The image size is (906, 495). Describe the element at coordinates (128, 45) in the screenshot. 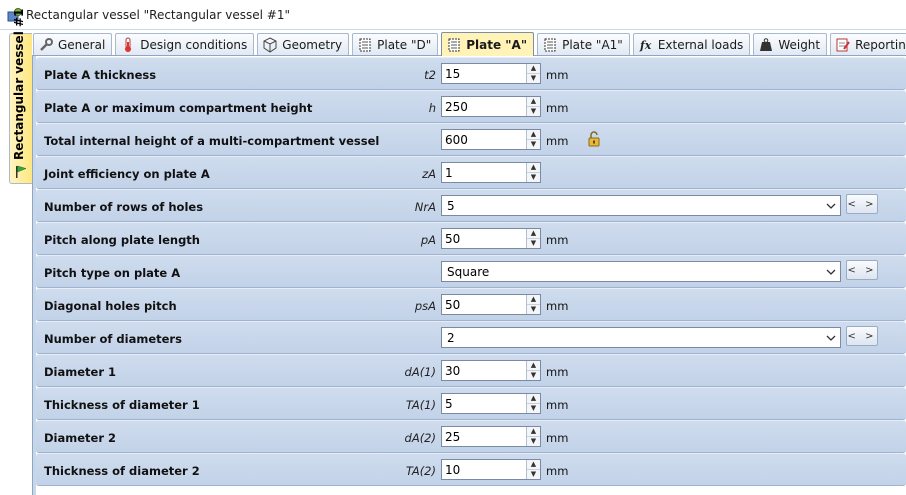

I see `thermometer-icon` at that location.